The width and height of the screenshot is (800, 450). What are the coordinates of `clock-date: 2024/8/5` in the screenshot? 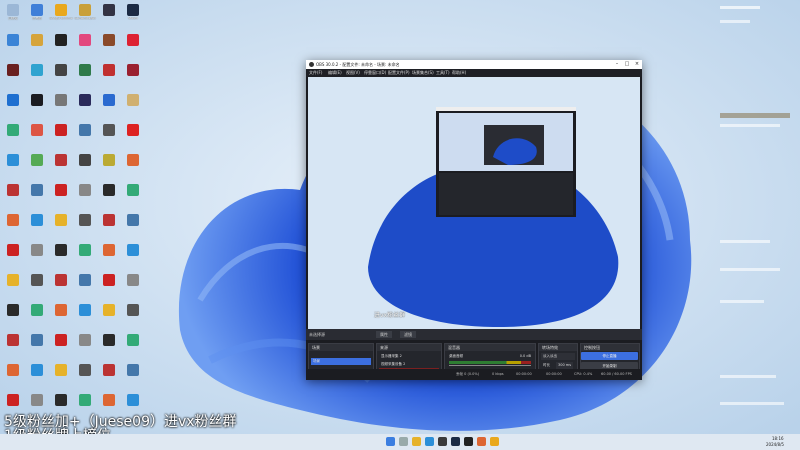 It's located at (775, 444).